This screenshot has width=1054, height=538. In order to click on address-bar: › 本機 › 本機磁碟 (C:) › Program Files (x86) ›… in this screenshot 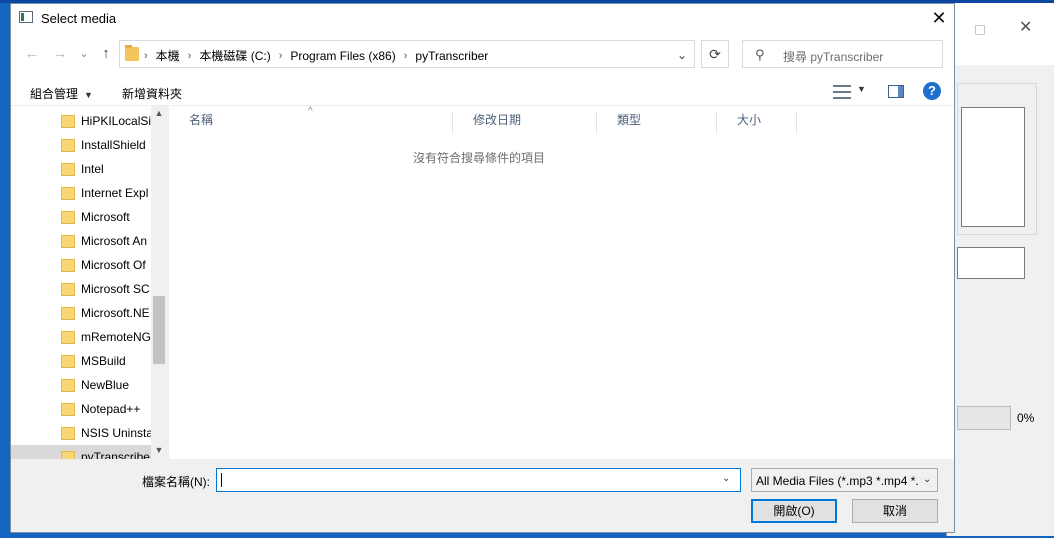, I will do `click(407, 54)`.